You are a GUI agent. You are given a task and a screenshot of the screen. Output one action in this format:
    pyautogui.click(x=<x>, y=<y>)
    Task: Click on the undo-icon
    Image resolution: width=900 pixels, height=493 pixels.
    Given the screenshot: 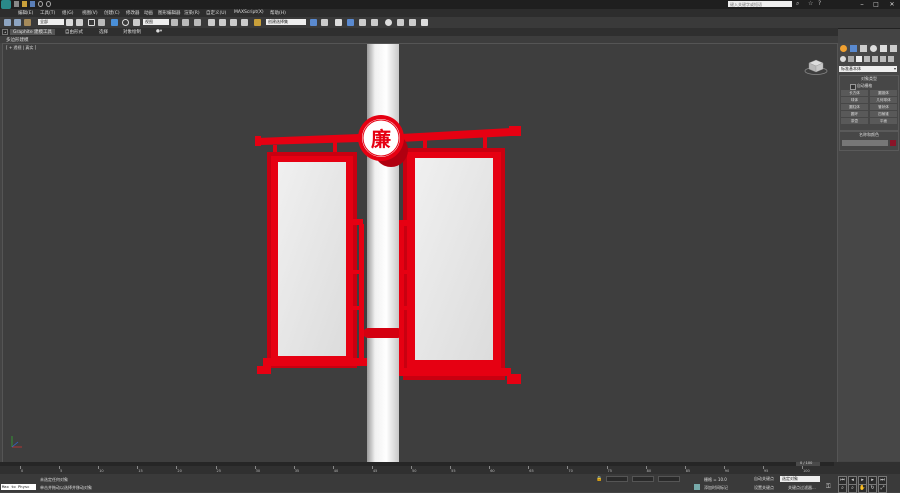 What is the action you would take?
    pyautogui.click(x=40, y=4)
    